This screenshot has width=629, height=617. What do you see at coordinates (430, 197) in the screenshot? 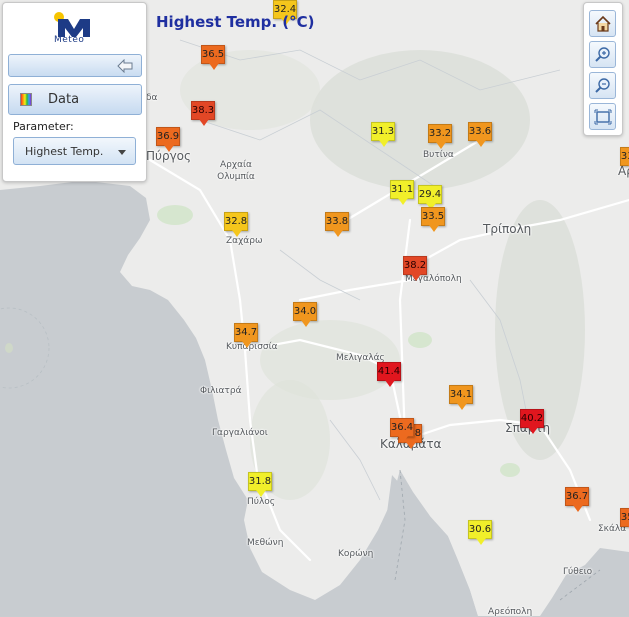
I see `temperature-marker: 29.4` at bounding box center [430, 197].